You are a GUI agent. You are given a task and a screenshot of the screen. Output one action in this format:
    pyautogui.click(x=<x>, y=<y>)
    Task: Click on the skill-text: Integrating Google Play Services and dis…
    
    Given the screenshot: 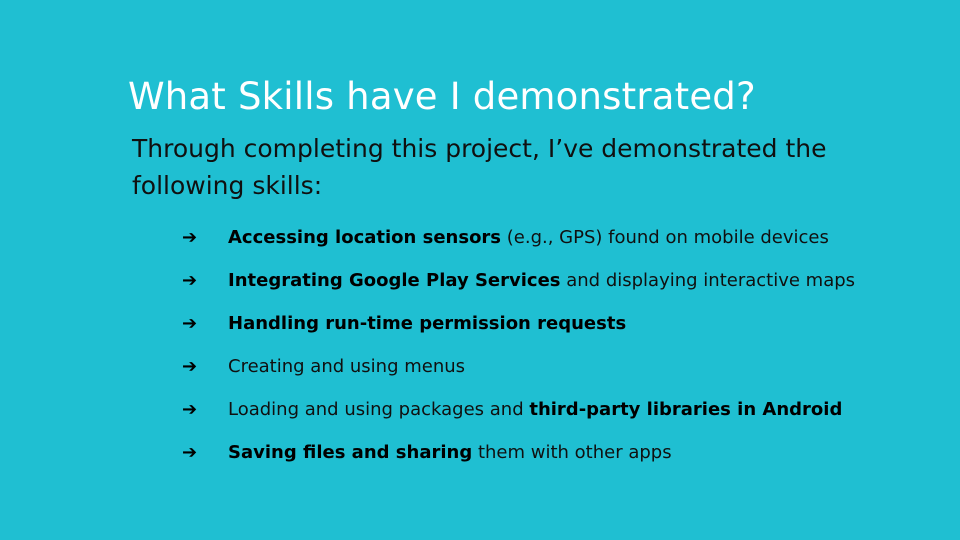 What is the action you would take?
    pyautogui.click(x=541, y=281)
    